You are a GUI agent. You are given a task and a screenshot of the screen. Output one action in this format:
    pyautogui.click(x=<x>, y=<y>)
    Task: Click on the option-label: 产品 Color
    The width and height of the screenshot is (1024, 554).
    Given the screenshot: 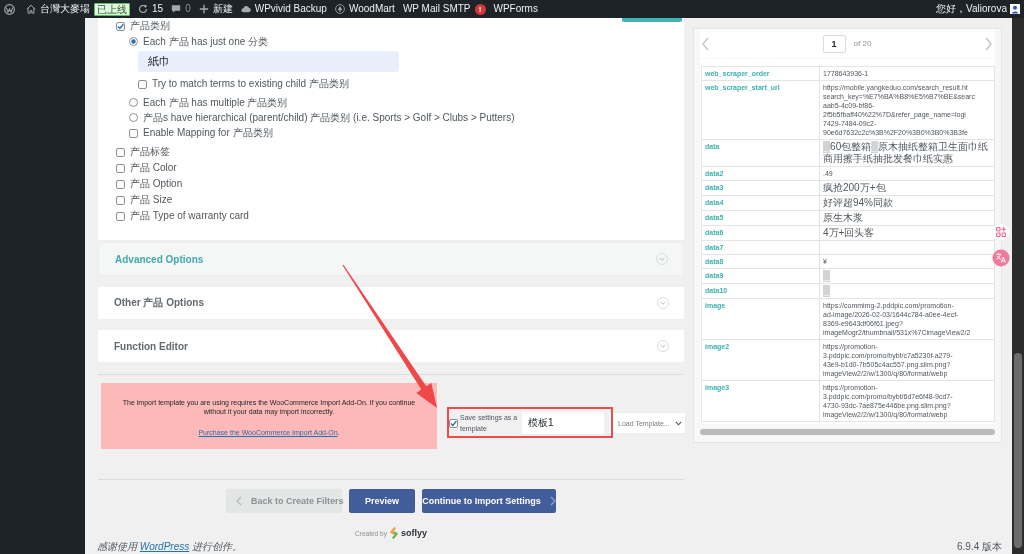 What is the action you would take?
    pyautogui.click(x=153, y=168)
    